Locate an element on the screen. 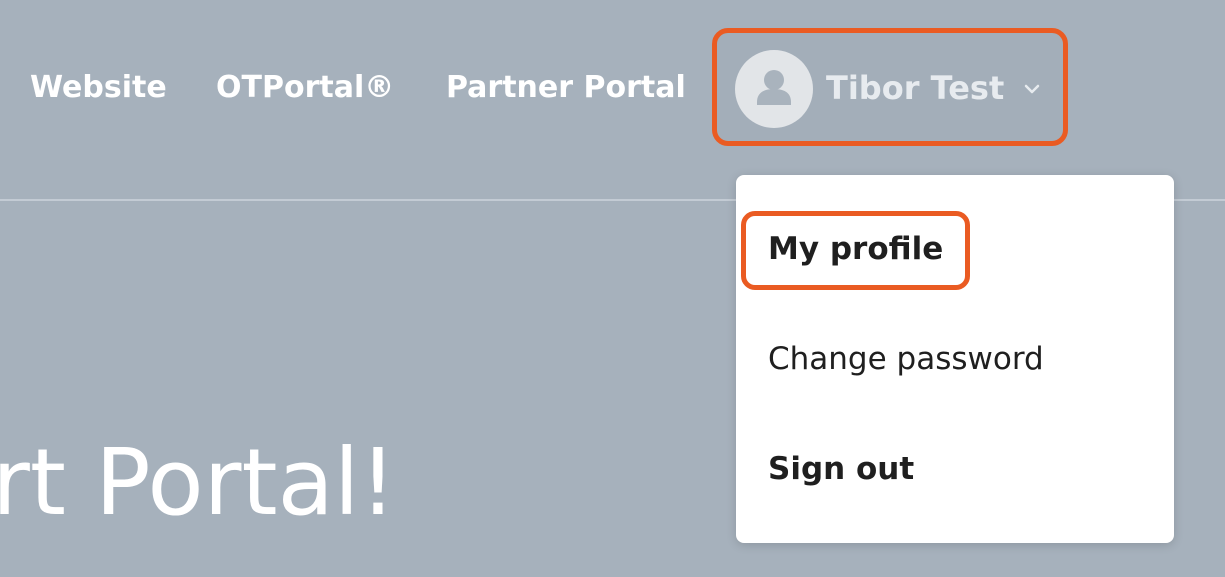 The image size is (1225, 577). change-password-menu-item: Change password is located at coordinates (906, 359).